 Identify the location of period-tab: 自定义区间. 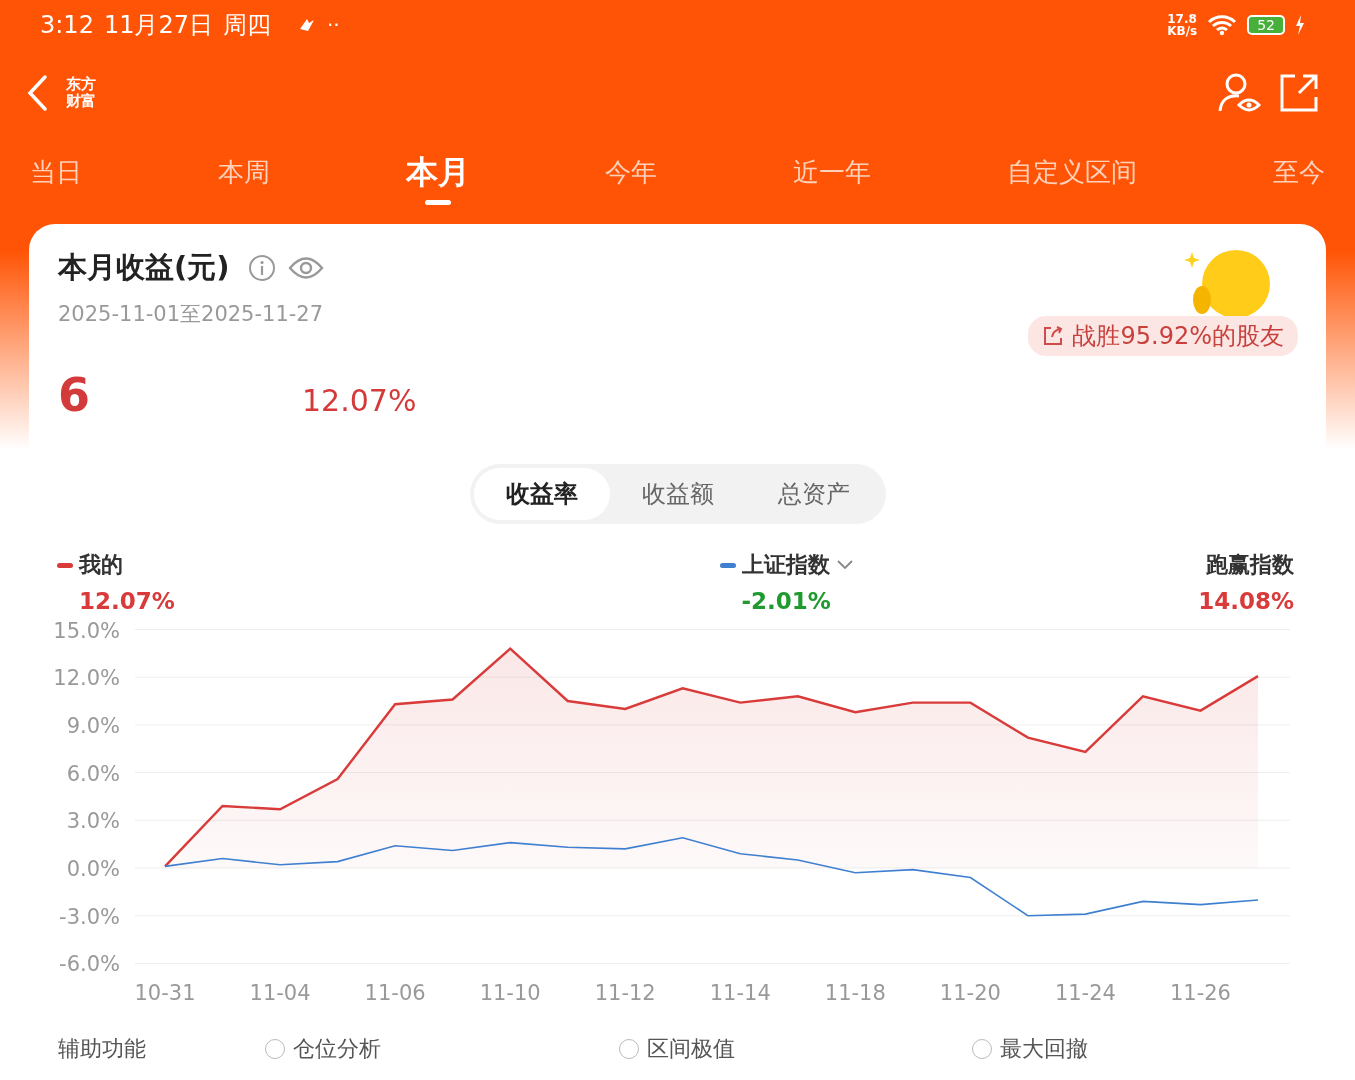
(1072, 177).